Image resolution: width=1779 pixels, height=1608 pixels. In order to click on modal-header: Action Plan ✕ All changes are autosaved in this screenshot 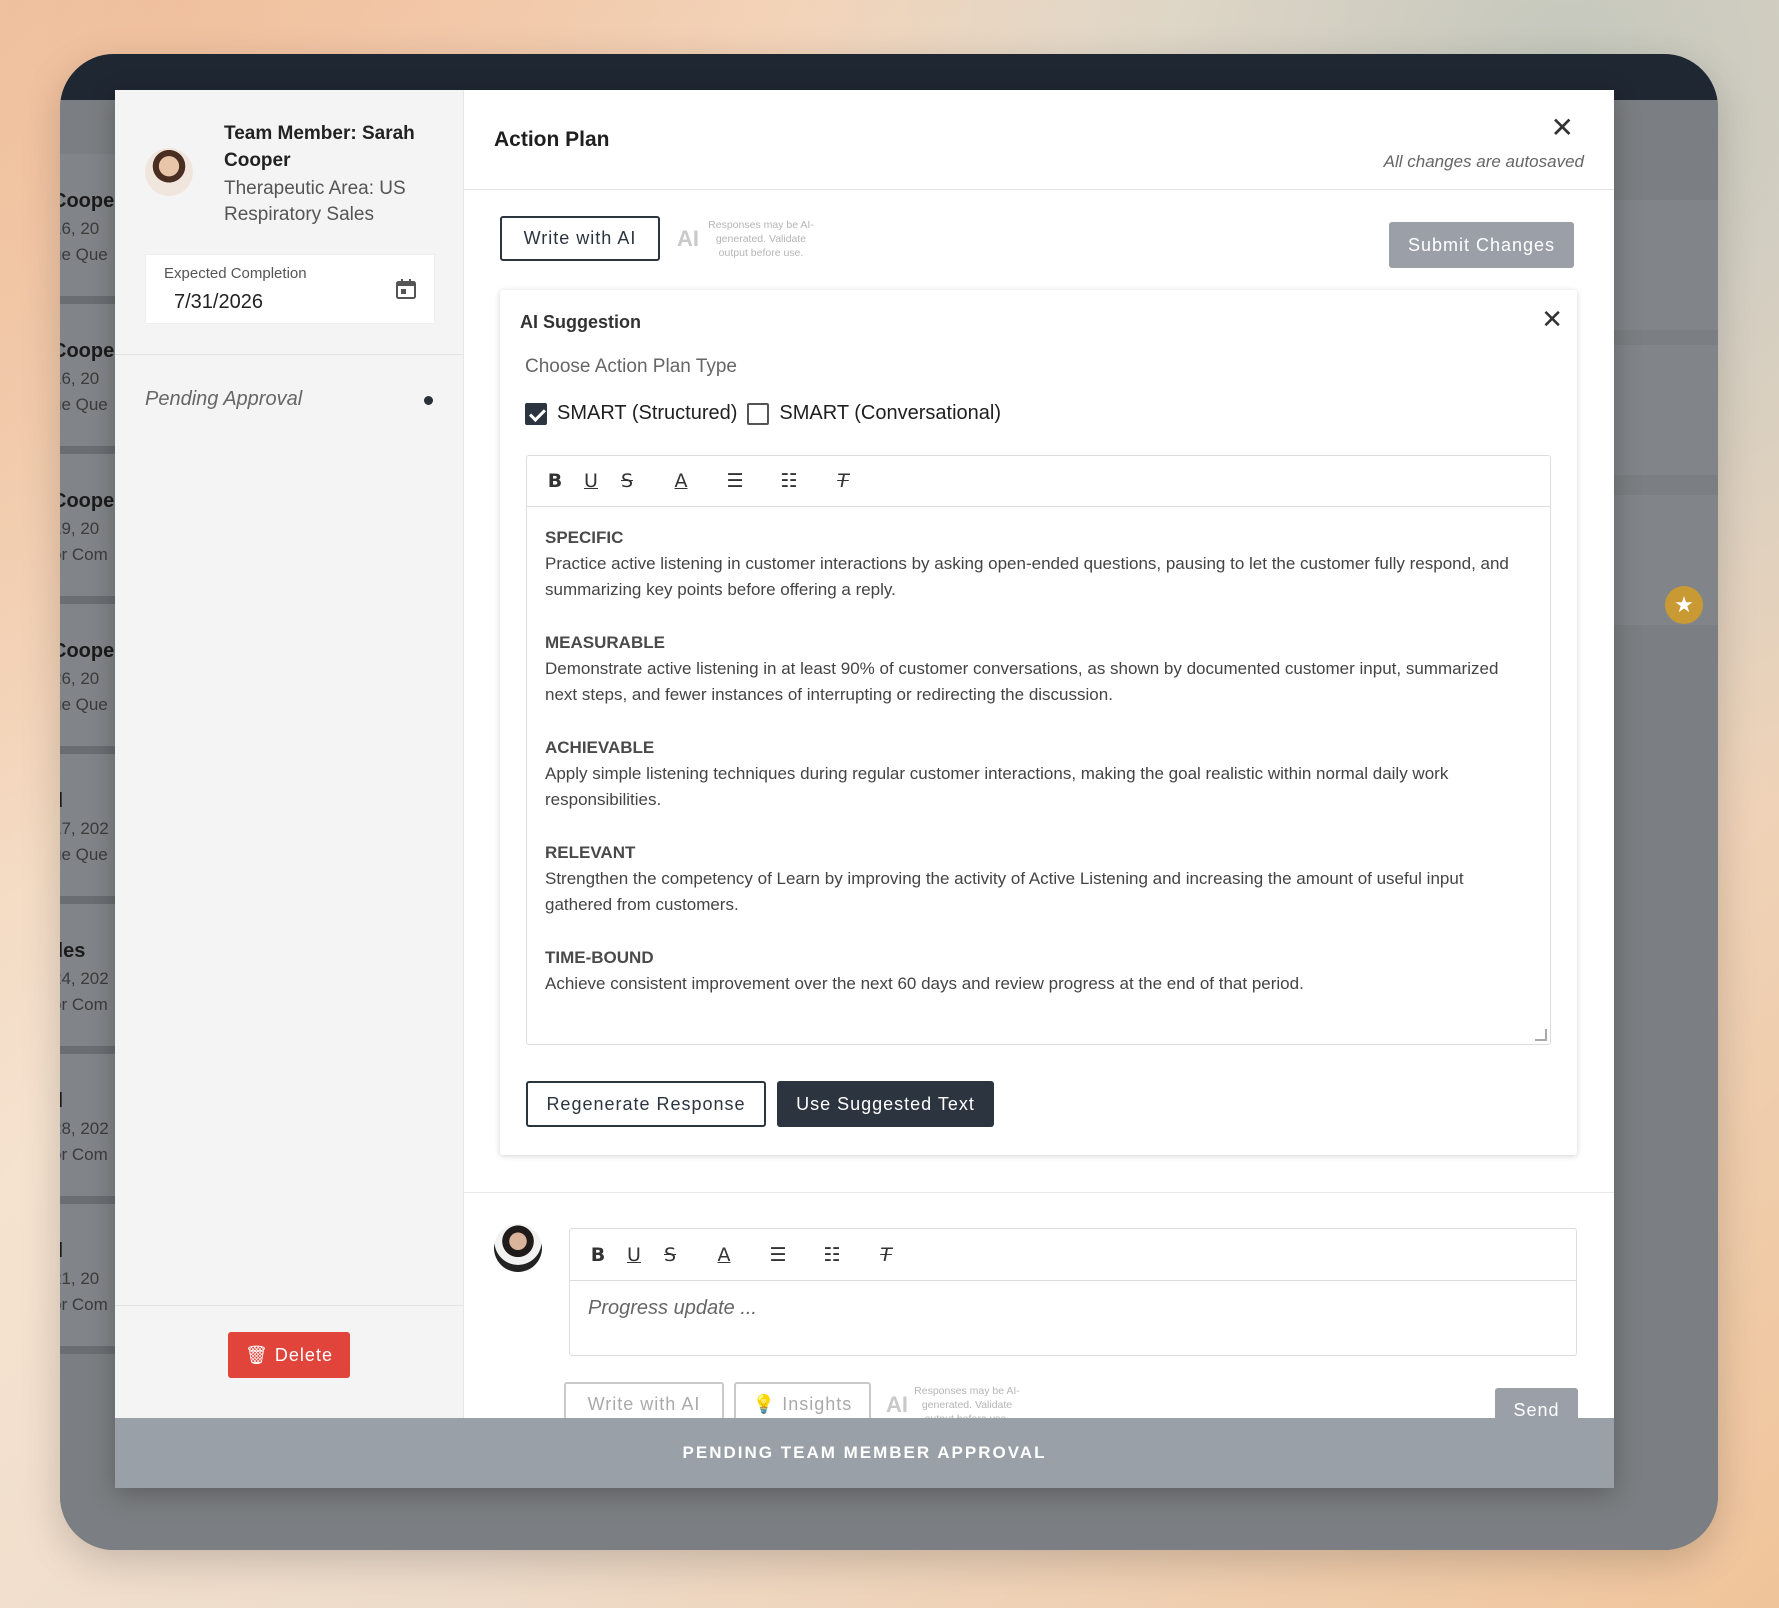, I will do `click(1039, 140)`.